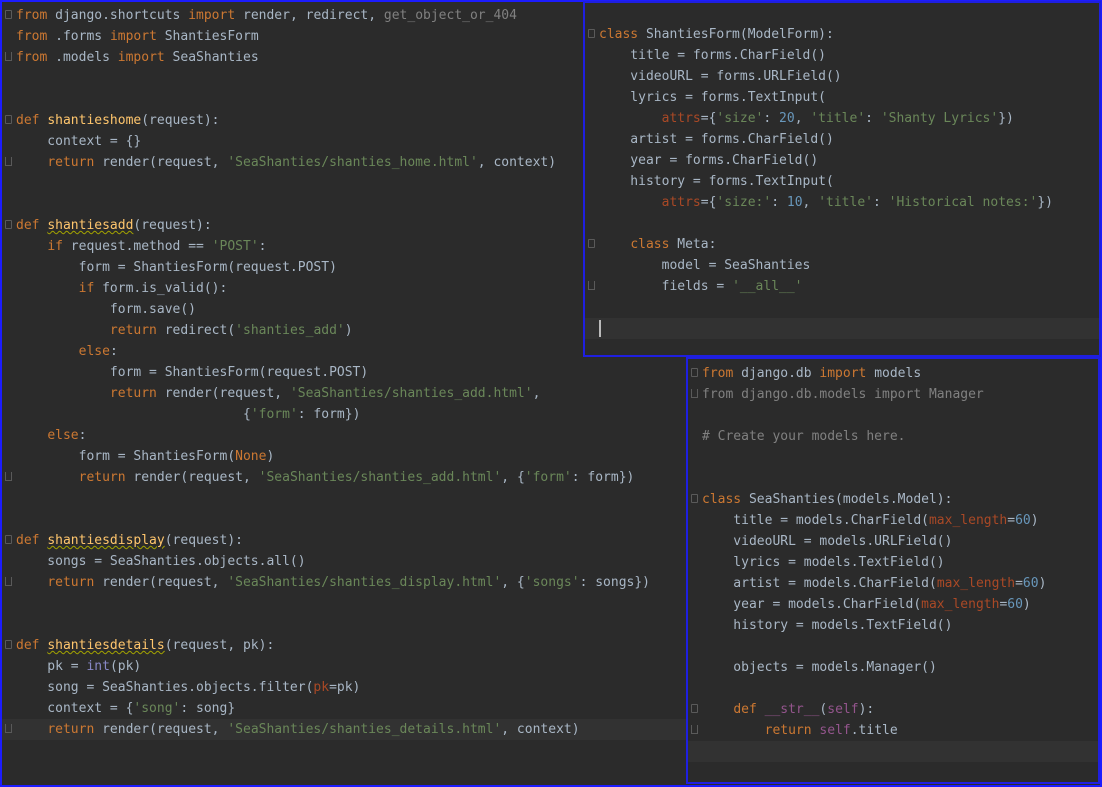 This screenshot has width=1102, height=787. I want to click on code-token: song = SeaShanties.objects.filter(, so click(165, 687).